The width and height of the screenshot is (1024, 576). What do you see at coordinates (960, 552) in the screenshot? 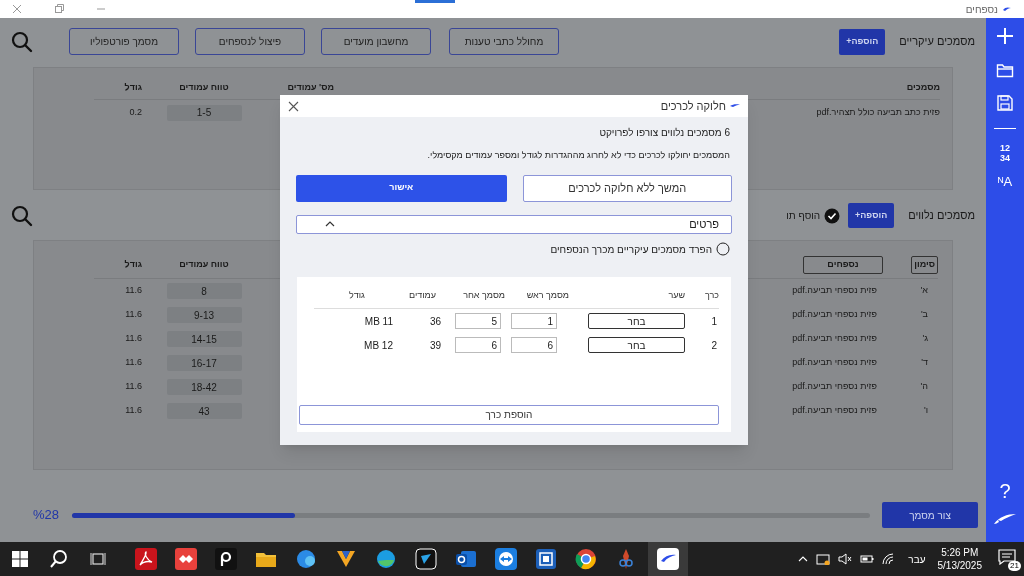
I see `clock-time: 5:26 PM` at bounding box center [960, 552].